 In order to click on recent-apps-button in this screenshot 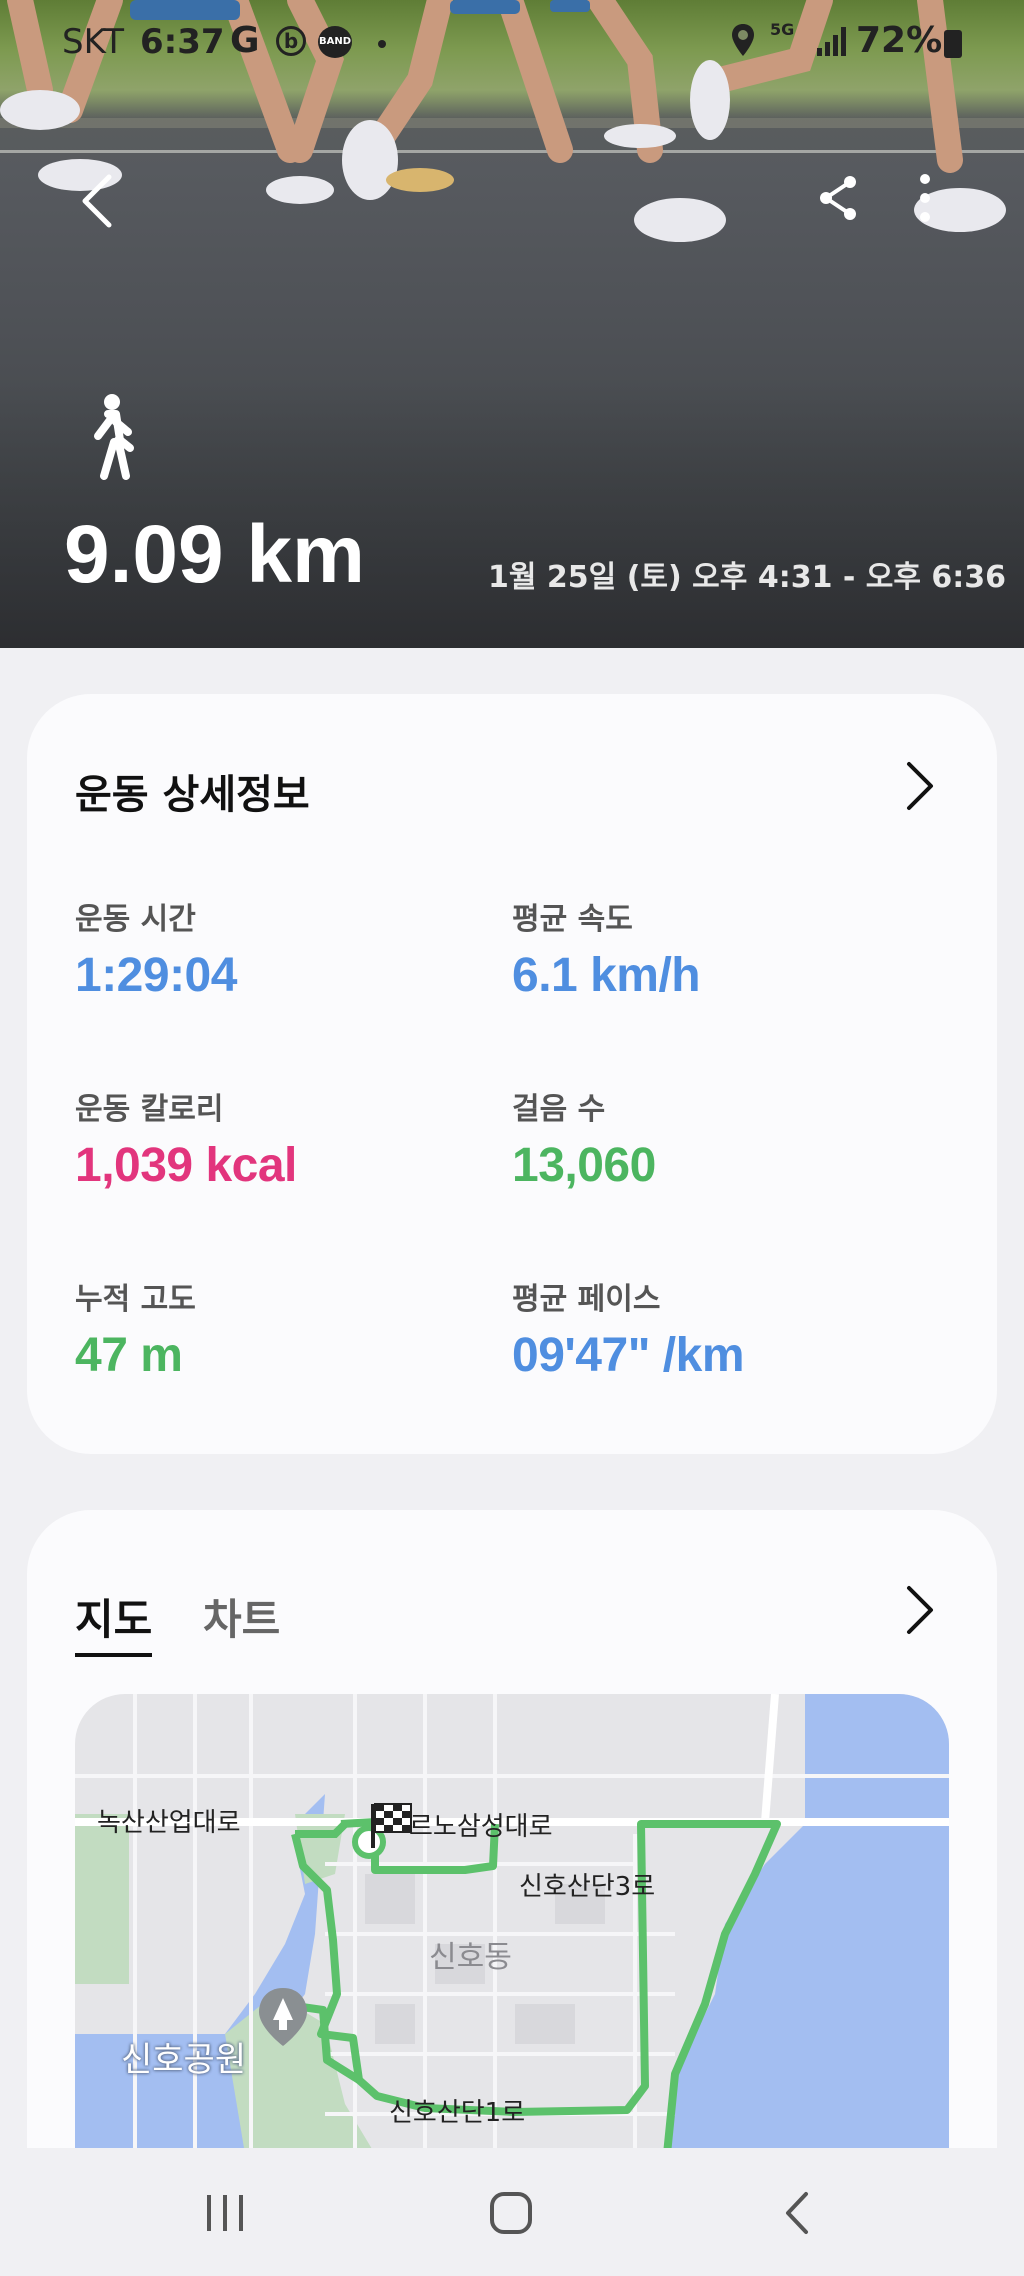, I will do `click(225, 2213)`.